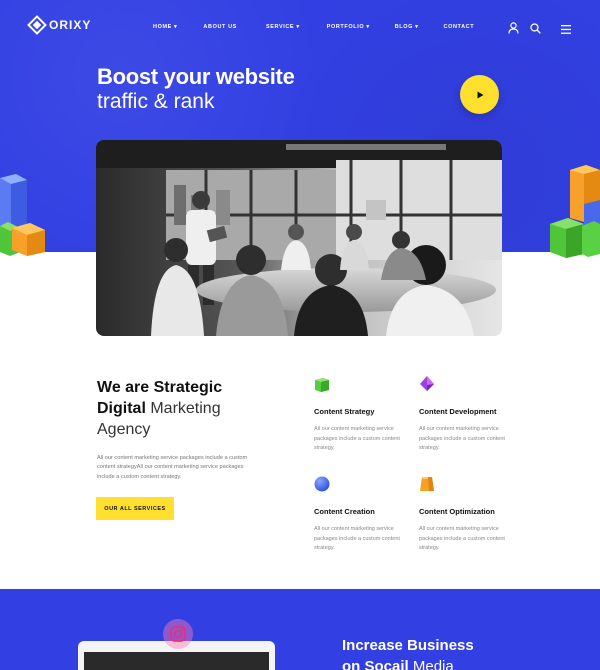 The width and height of the screenshot is (600, 670). Describe the element at coordinates (135, 508) in the screenshot. I see `our-all-services-button: OUR ALL SERVICES` at that location.